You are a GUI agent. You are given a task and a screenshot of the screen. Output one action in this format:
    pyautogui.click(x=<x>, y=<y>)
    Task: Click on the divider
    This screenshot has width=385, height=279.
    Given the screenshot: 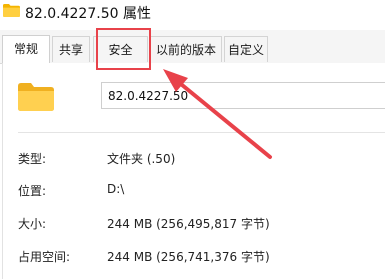 What is the action you would take?
    pyautogui.click(x=201, y=132)
    